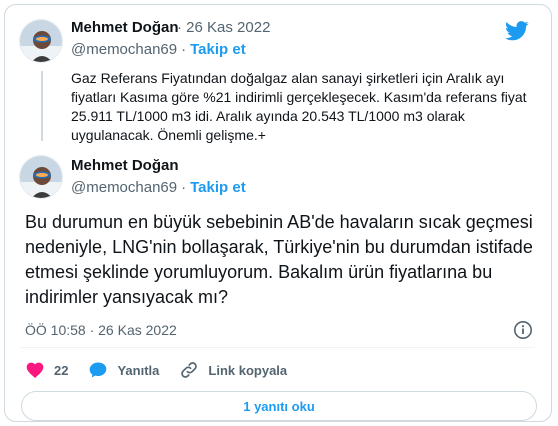 The width and height of the screenshot is (558, 426). What do you see at coordinates (138, 370) in the screenshot?
I see `reply-label: Yanıtla` at bounding box center [138, 370].